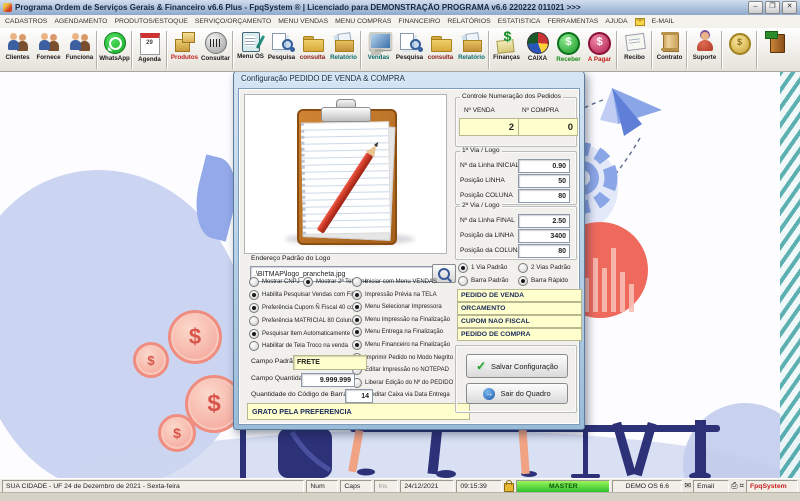 The height and width of the screenshot is (501, 800). I want to click on toolbar-button-contrato: Contrato, so click(669, 50).